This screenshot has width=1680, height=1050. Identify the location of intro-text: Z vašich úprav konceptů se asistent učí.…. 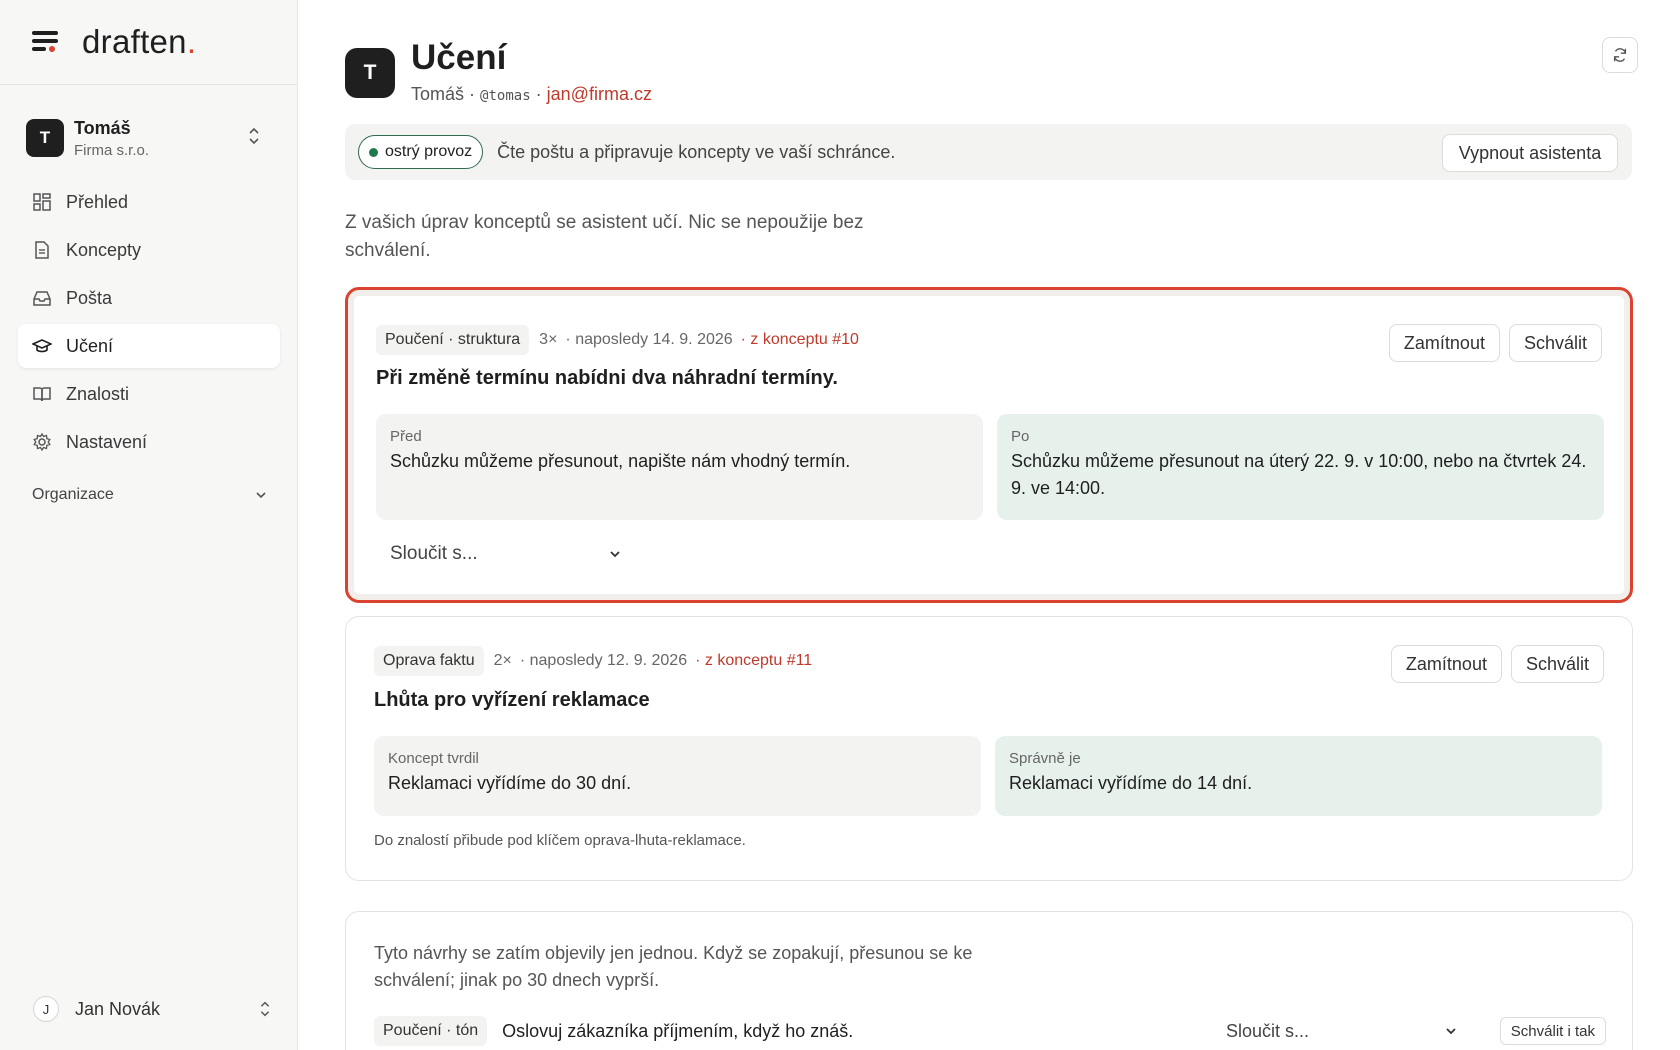
(604, 236).